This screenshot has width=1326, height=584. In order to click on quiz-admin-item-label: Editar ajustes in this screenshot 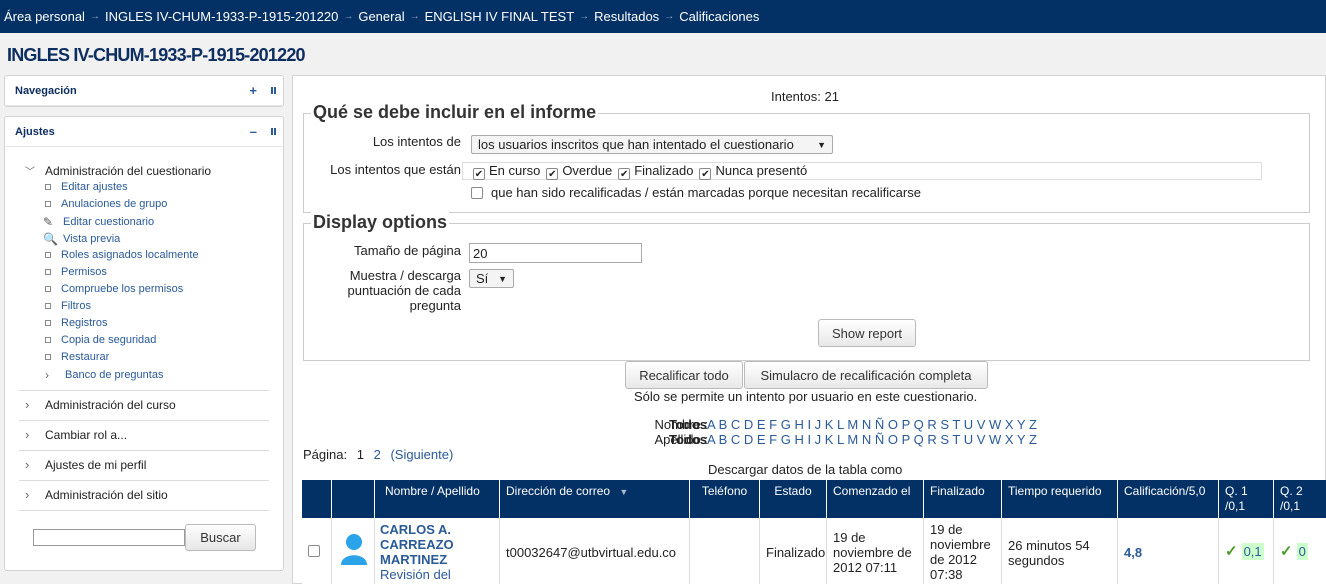, I will do `click(94, 187)`.